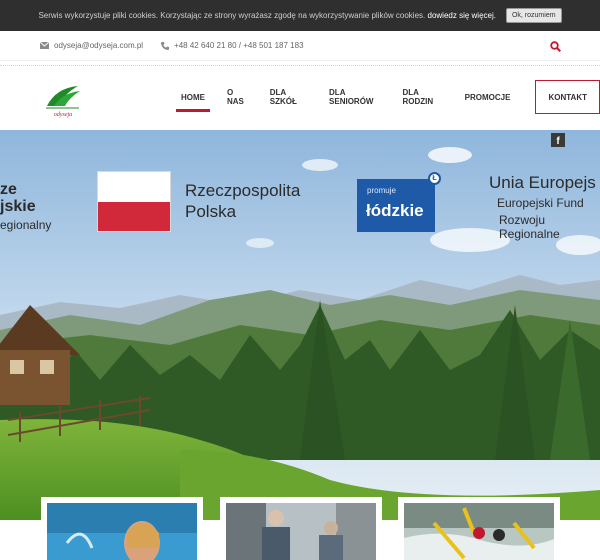 Image resolution: width=600 pixels, height=560 pixels. Describe the element at coordinates (542, 182) in the screenshot. I see `ue-text-1: Unia Europejs` at that location.